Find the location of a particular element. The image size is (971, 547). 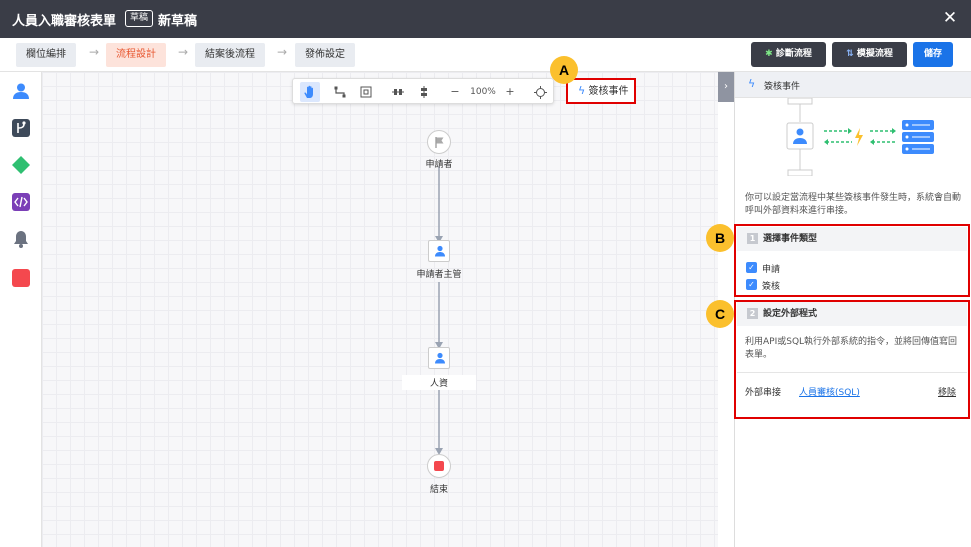

align-horizontal-icon is located at coordinates (398, 92).